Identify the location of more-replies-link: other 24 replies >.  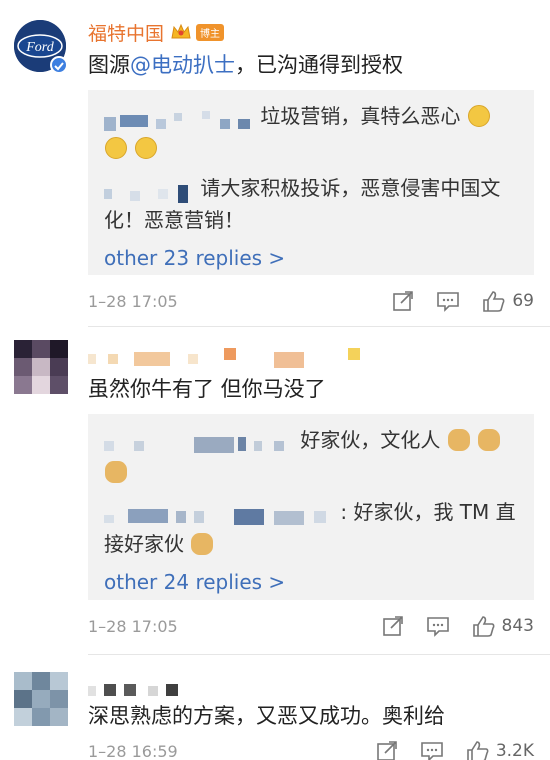
(311, 582).